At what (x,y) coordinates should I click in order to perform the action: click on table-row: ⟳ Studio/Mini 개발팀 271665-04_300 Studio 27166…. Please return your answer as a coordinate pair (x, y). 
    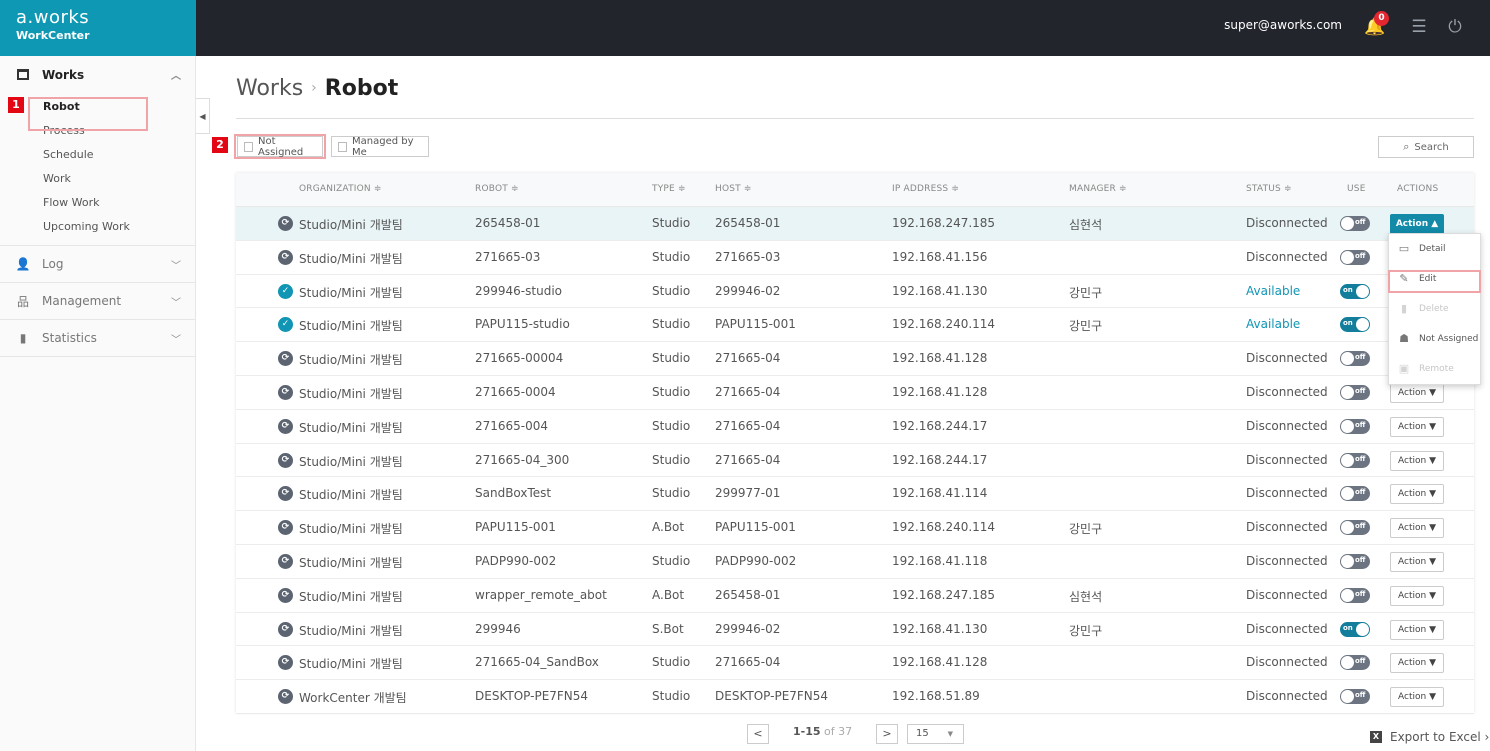
    Looking at the image, I should click on (855, 461).